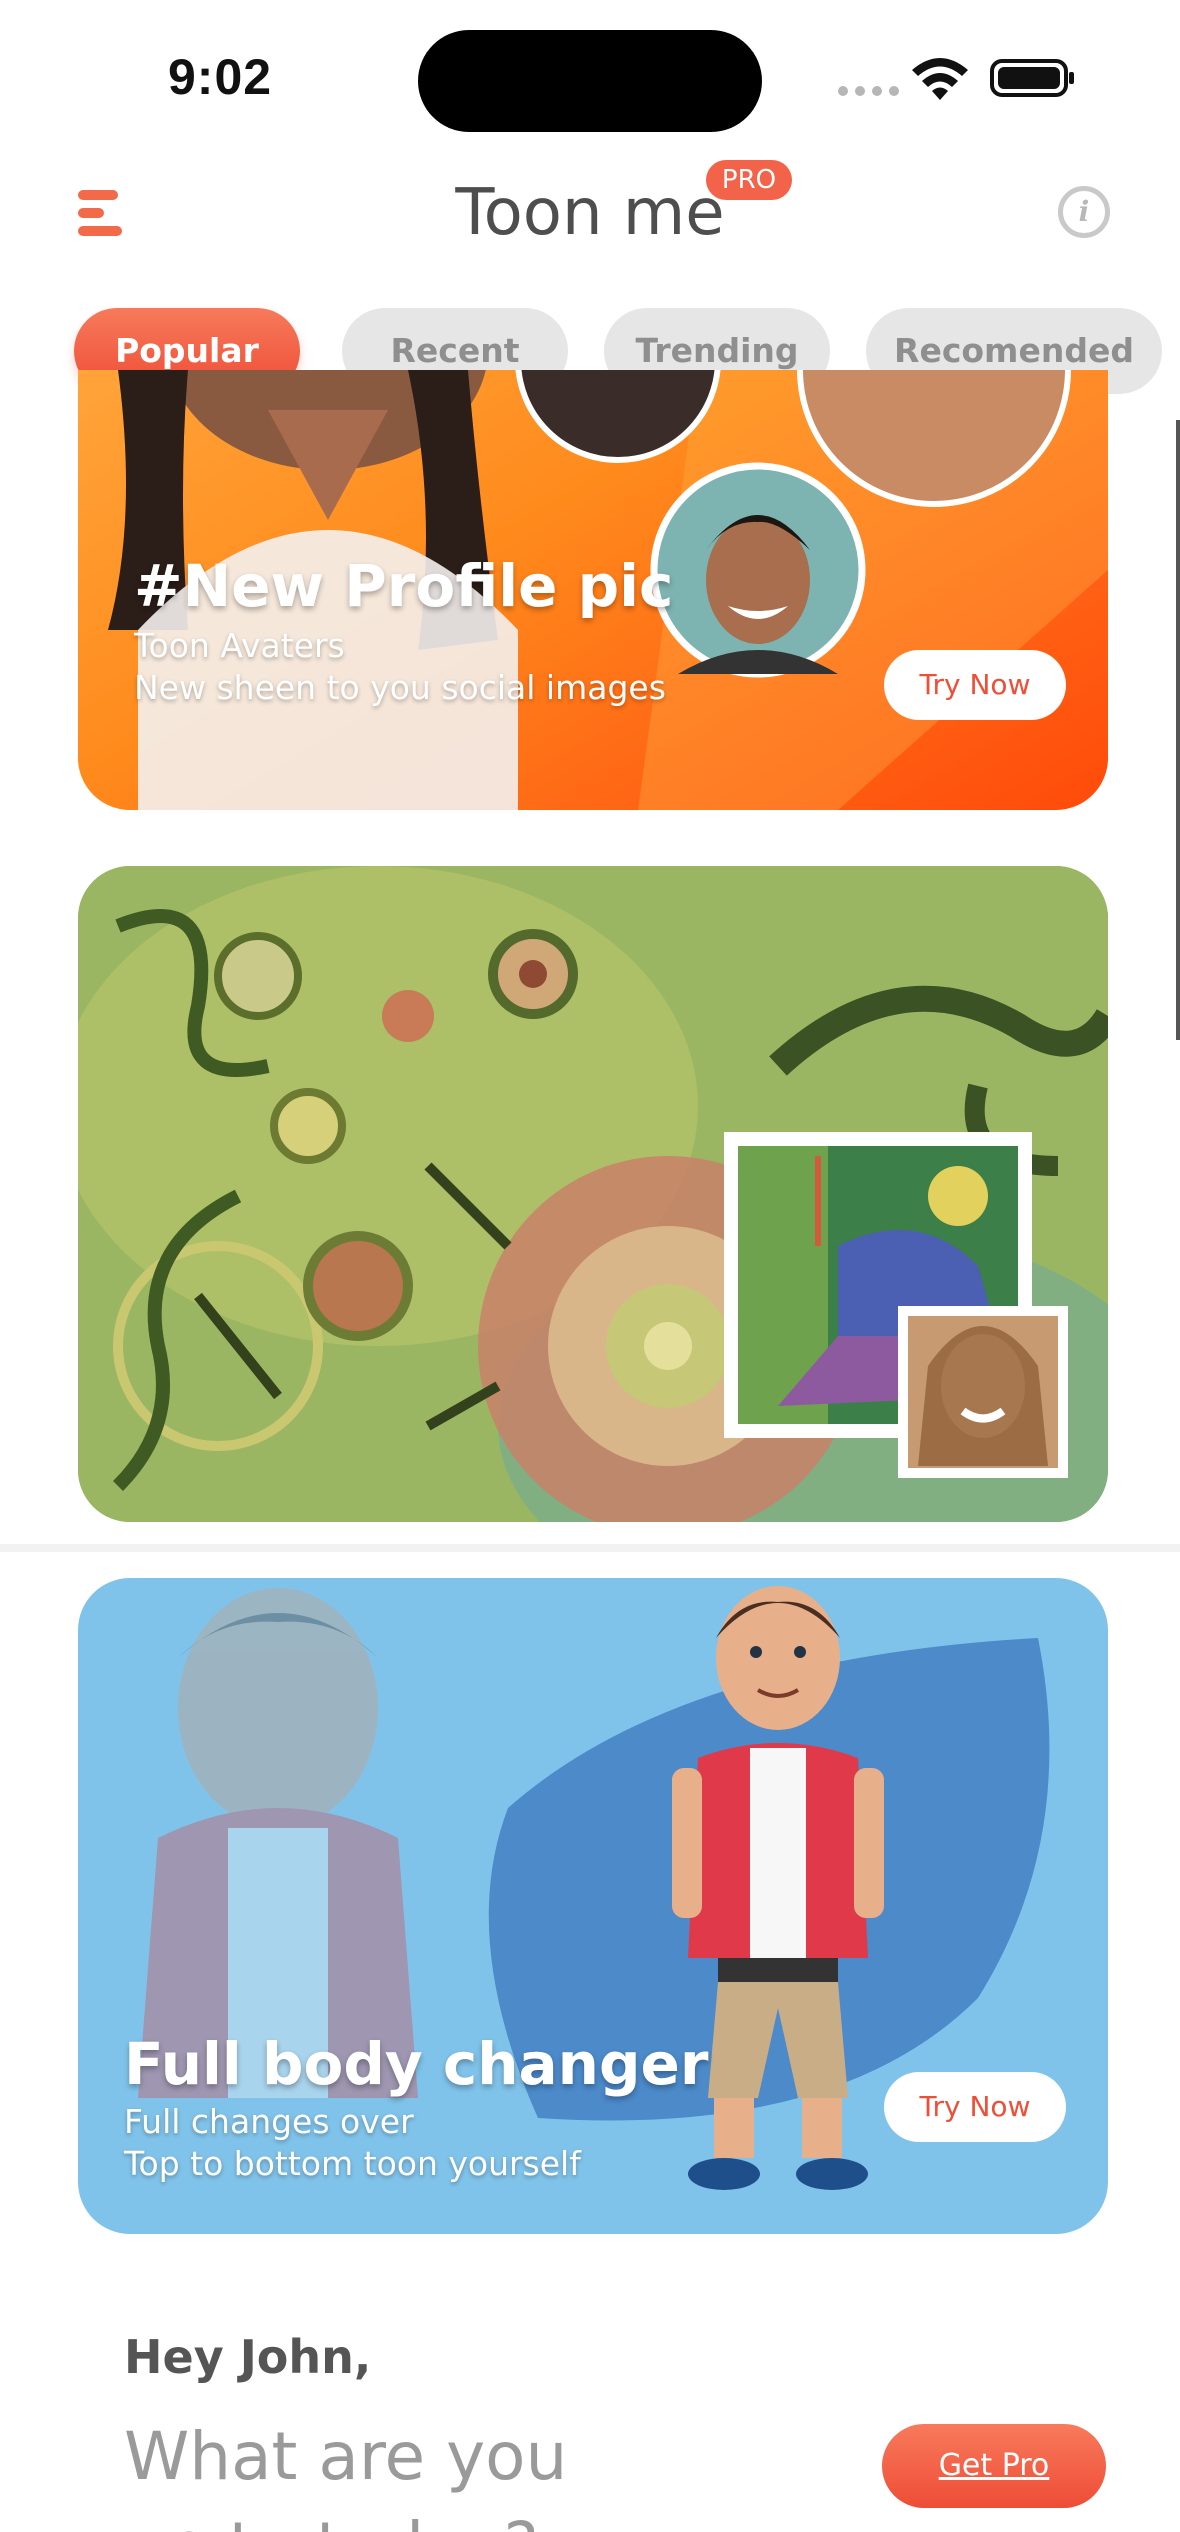 Image resolution: width=1180 pixels, height=2532 pixels. Describe the element at coordinates (868, 91) in the screenshot. I see `cellular-signal-icon` at that location.